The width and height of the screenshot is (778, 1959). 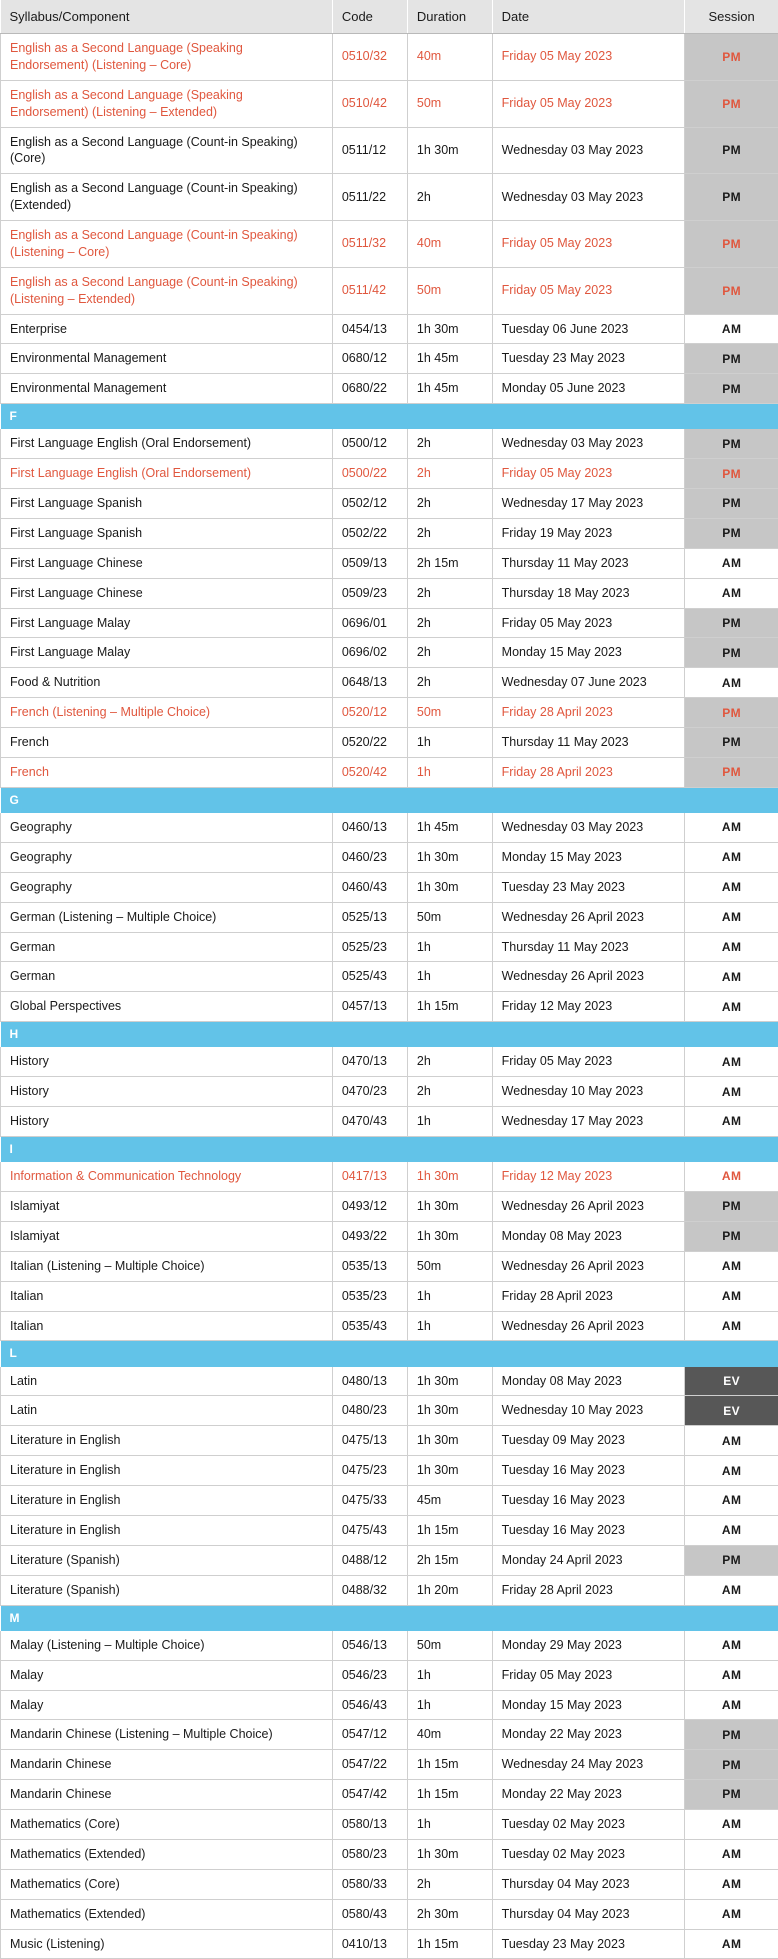 What do you see at coordinates (369, 1122) in the screenshot?
I see `cell-code: 0470/43` at bounding box center [369, 1122].